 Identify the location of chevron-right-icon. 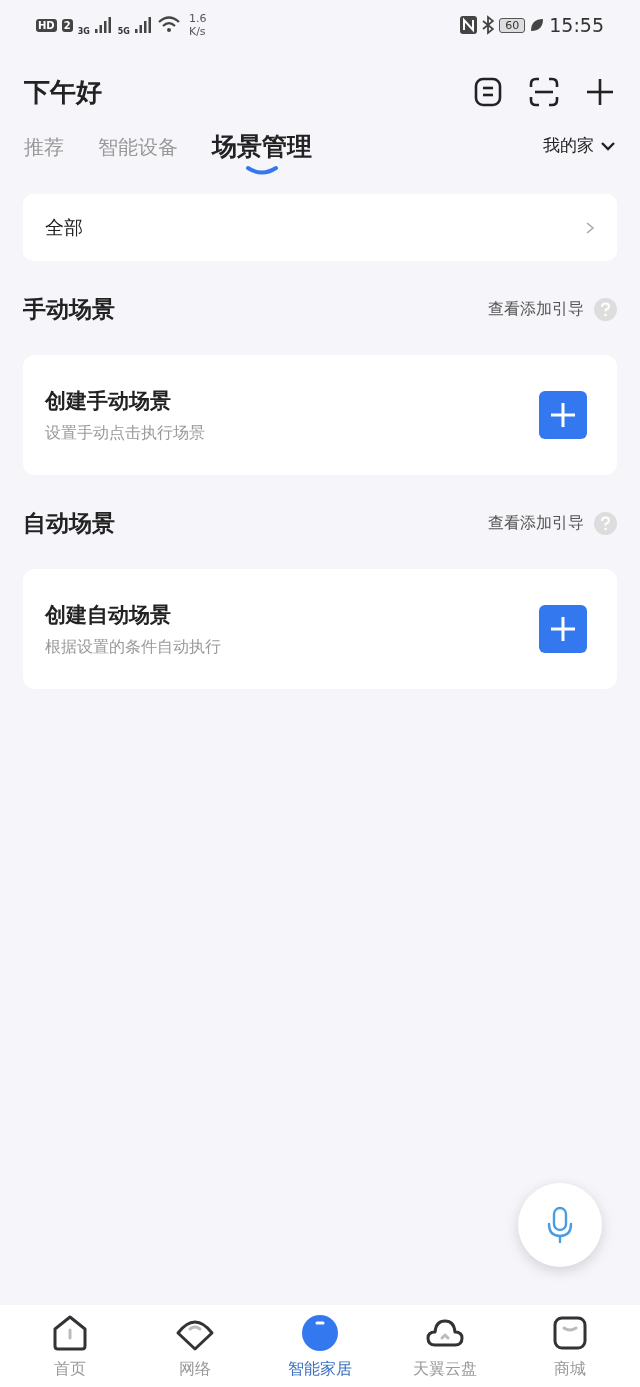
(590, 227).